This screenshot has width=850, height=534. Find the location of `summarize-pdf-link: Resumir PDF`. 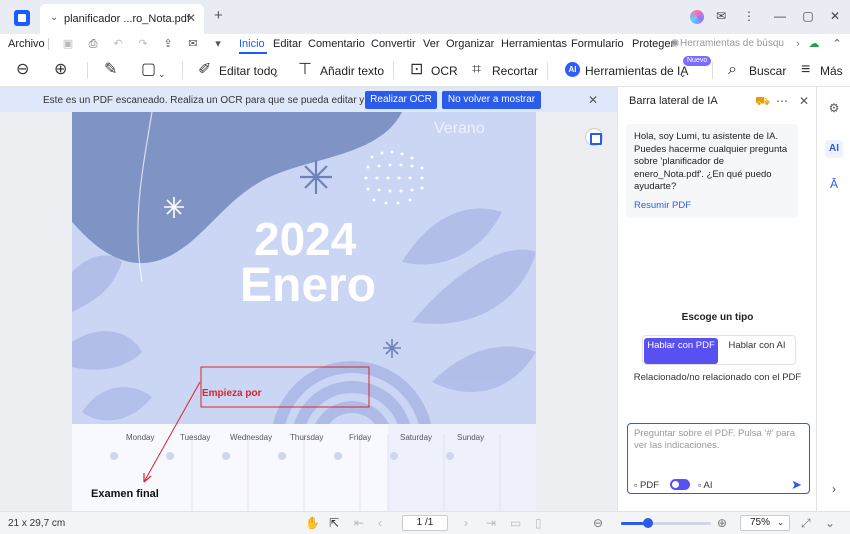

summarize-pdf-link: Resumir PDF is located at coordinates (662, 205).